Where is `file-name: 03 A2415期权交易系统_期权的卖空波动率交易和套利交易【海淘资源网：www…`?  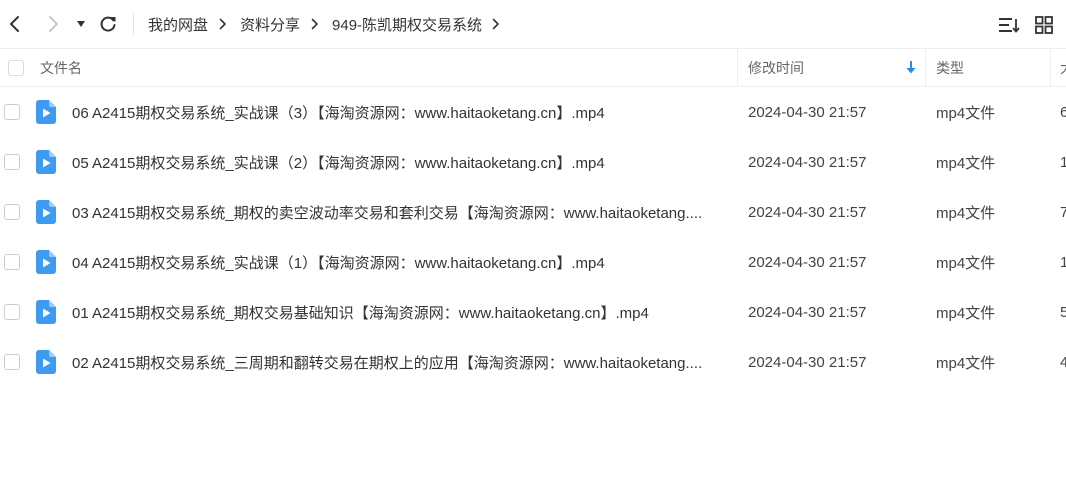
file-name: 03 A2415期权交易系统_期权的卖空波动率交易和套利交易【海淘资源网：www… is located at coordinates (398, 212).